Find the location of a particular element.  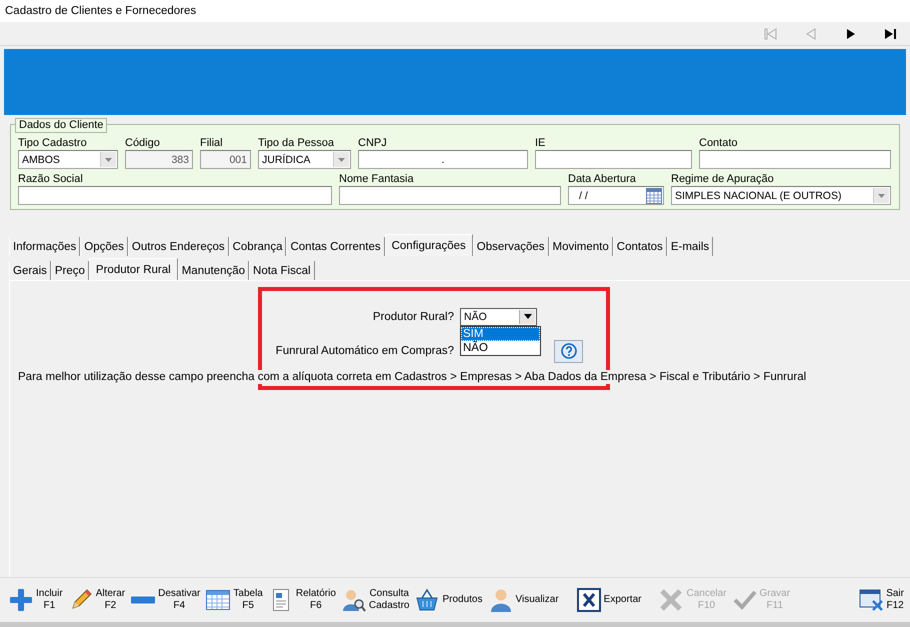

field-label: Produtor Rural? is located at coordinates (413, 316).